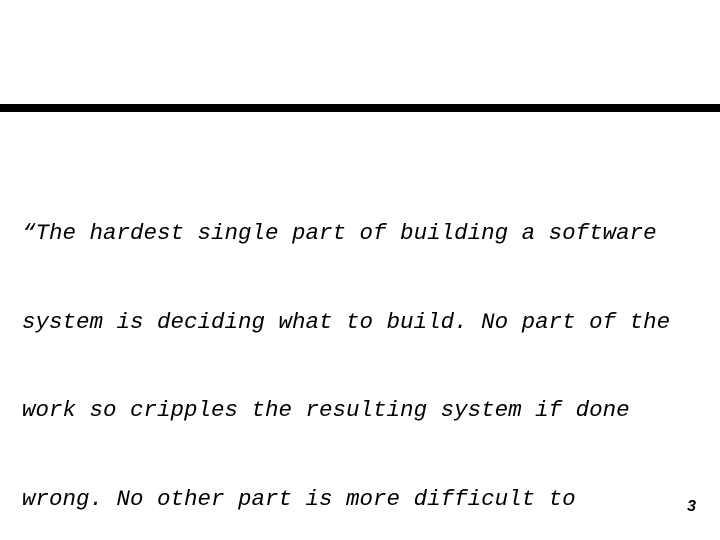 The width and height of the screenshot is (720, 540). What do you see at coordinates (360, 108) in the screenshot?
I see `title-divider-rule` at bounding box center [360, 108].